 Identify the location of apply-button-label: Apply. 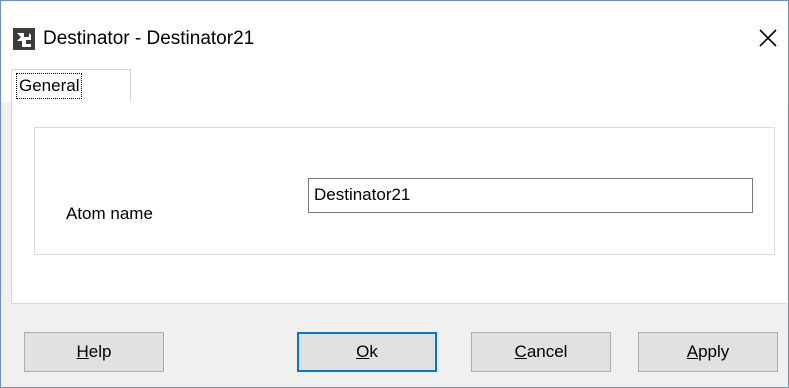
(708, 351).